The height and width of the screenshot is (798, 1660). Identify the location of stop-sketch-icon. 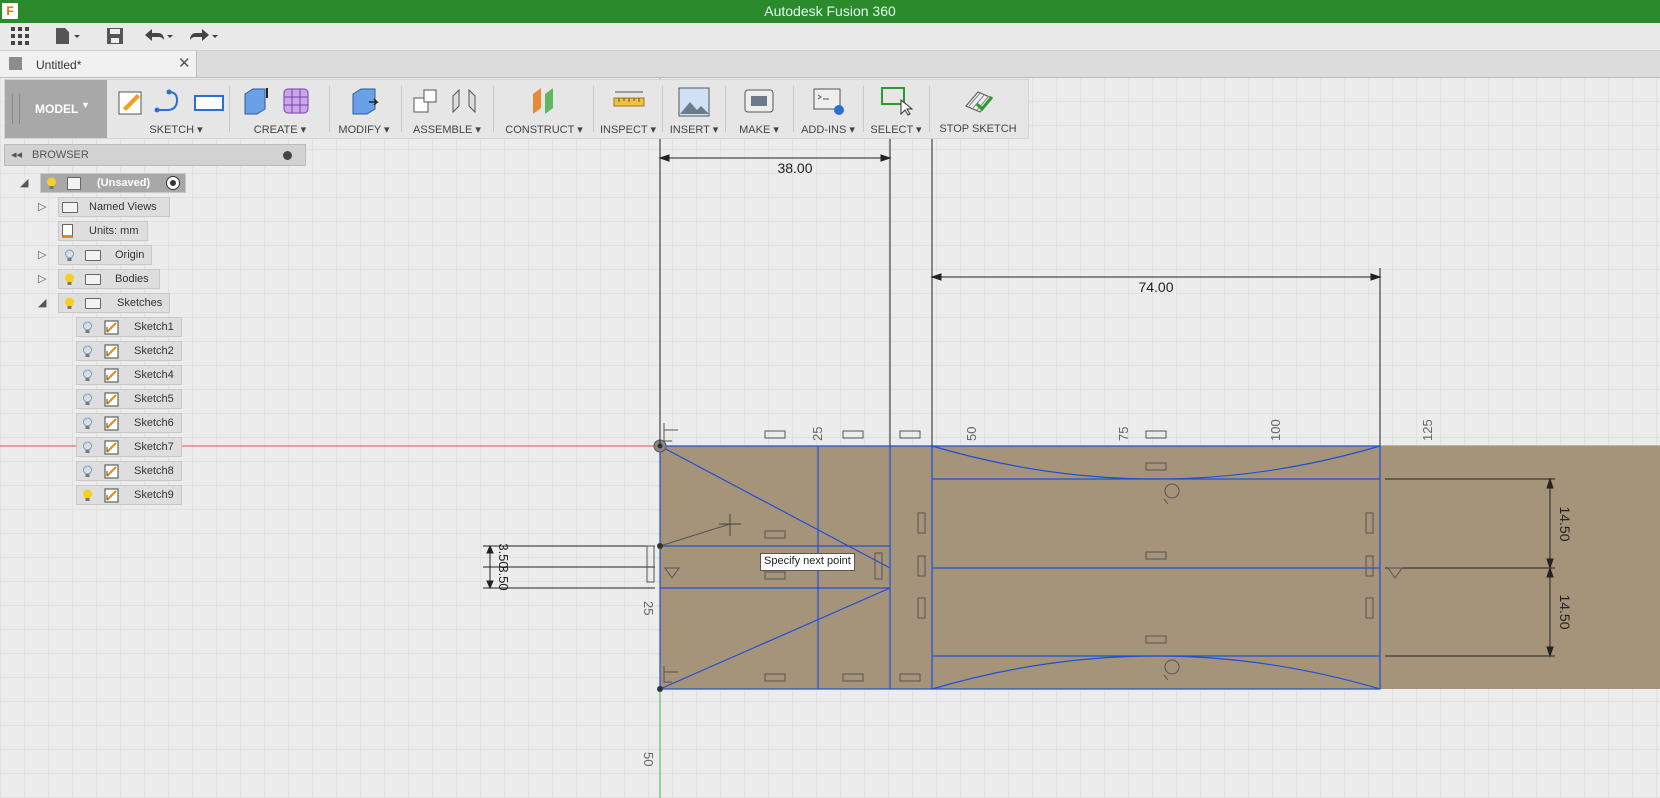
(978, 101).